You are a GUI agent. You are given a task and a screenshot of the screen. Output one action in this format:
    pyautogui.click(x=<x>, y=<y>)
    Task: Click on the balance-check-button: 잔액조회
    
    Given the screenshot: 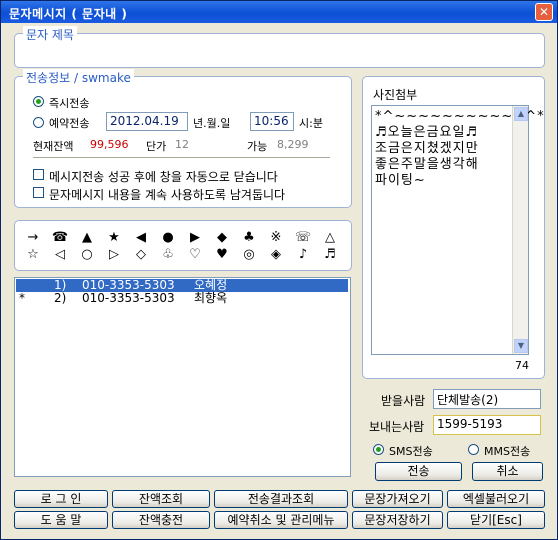 What is the action you would take?
    pyautogui.click(x=161, y=499)
    